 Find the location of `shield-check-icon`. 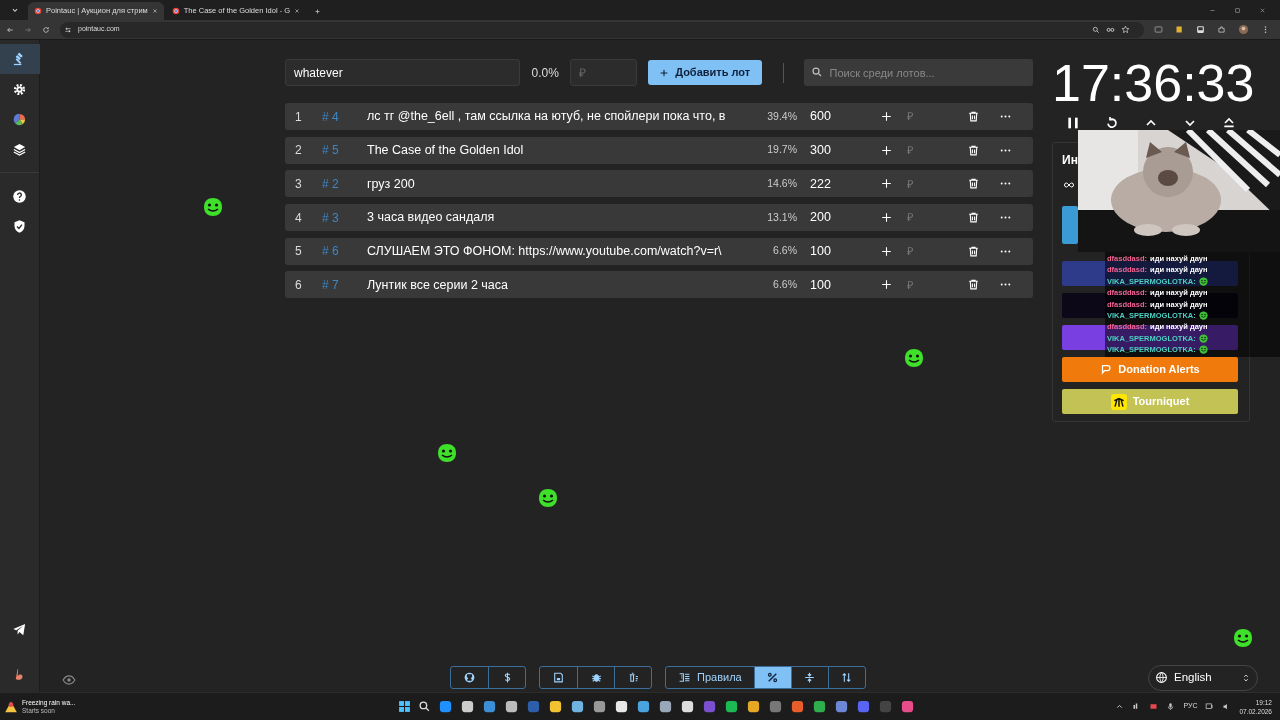

shield-check-icon is located at coordinates (19, 226).